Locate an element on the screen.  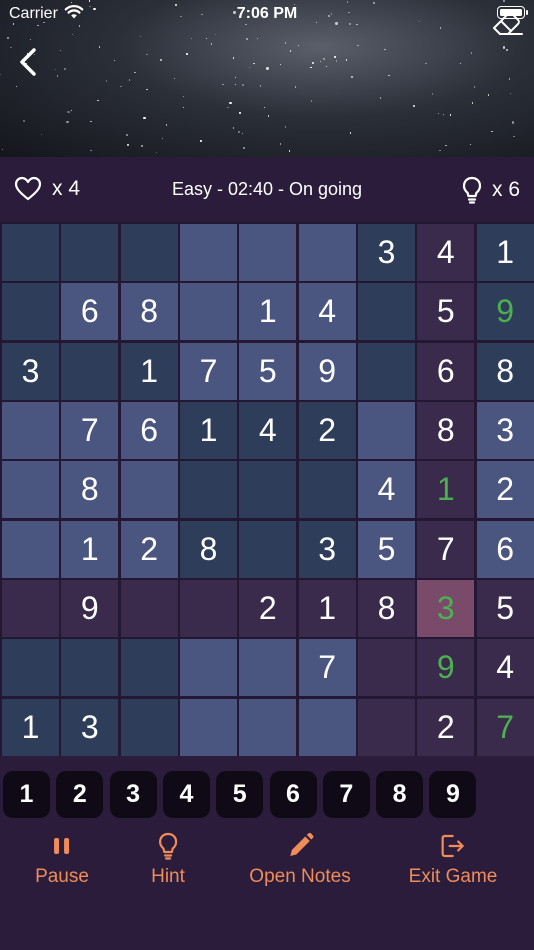
eraser-button is located at coordinates (507, 24).